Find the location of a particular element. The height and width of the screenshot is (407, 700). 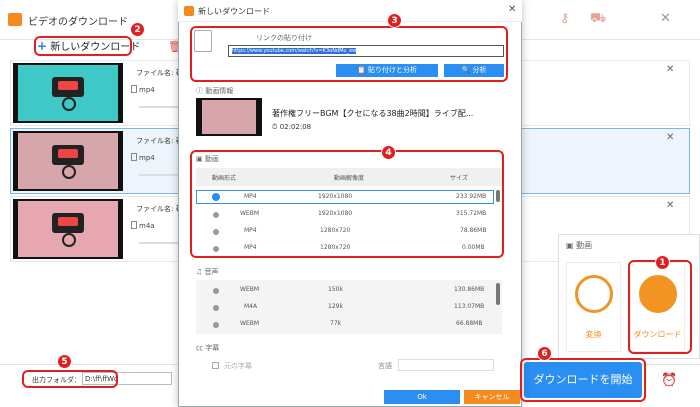

step-badge-1: 1 is located at coordinates (662, 262).